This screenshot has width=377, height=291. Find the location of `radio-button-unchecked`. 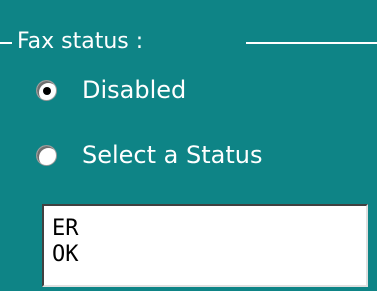

radio-button-unchecked is located at coordinates (46, 155).